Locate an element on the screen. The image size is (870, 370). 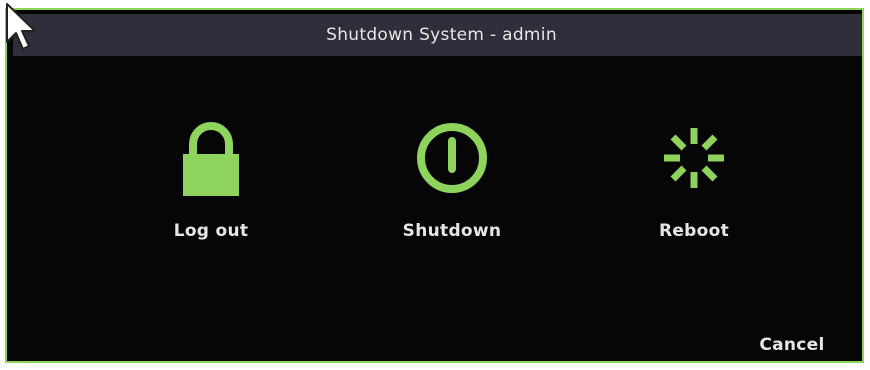
dialog-title: Shutdown System - admin is located at coordinates (441, 35).